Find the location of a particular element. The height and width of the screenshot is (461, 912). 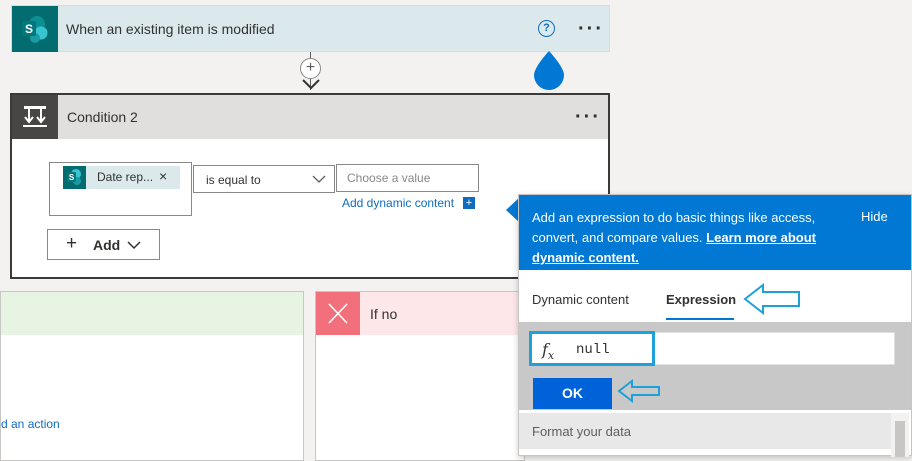

scrollbar is located at coordinates (900, 435).